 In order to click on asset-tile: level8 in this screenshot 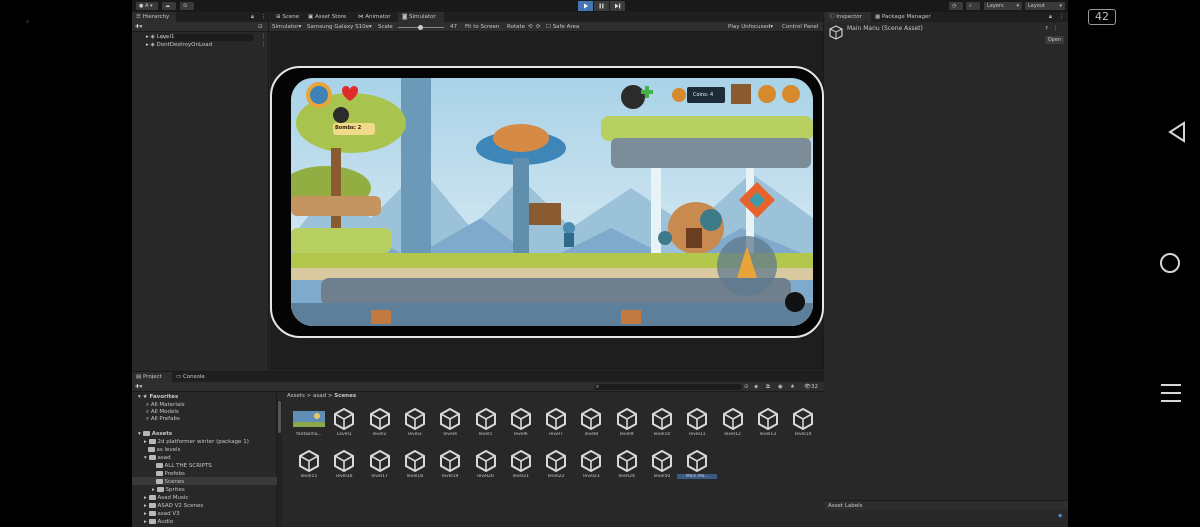, I will do `click(591, 424)`.